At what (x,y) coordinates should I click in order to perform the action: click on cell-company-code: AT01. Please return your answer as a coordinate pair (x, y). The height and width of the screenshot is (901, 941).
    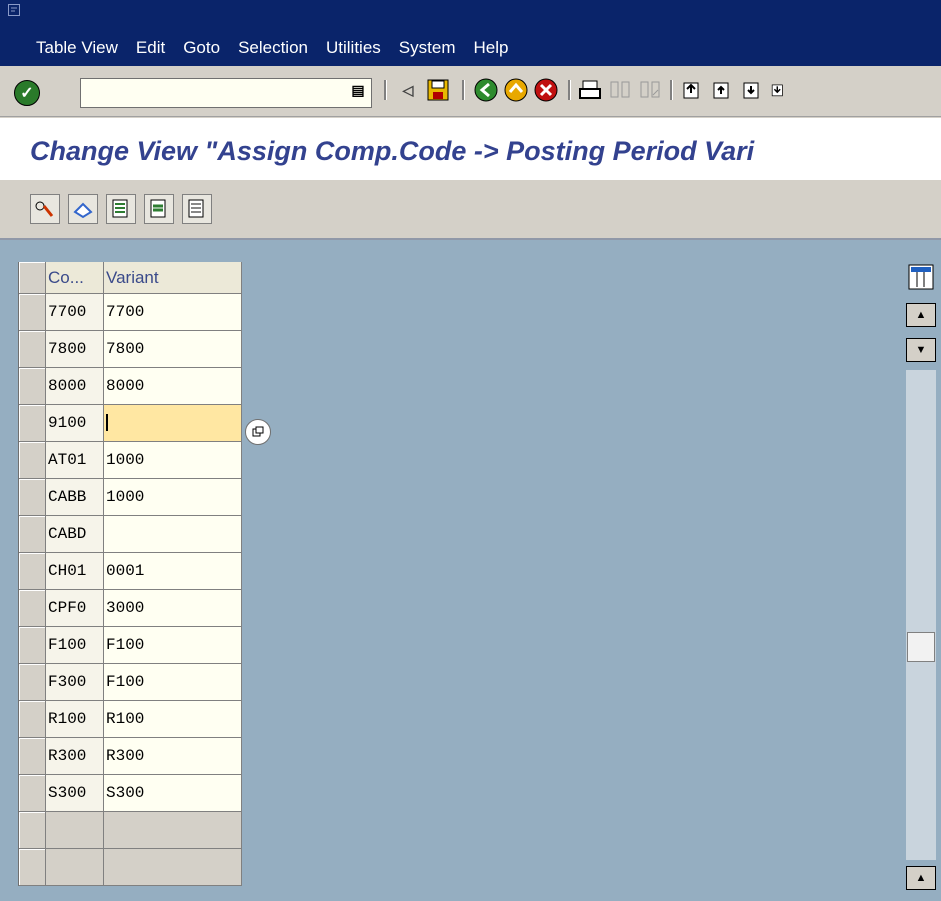
    Looking at the image, I should click on (75, 460).